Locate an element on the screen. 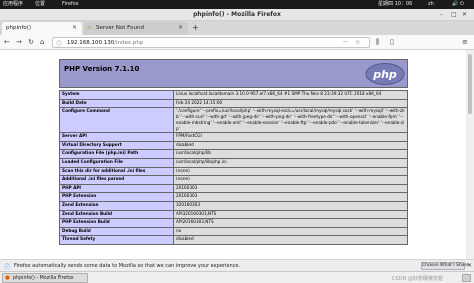  taskbar-item-firefox: ● phpinfo() - Mozilla Firefox is located at coordinates (45, 278).